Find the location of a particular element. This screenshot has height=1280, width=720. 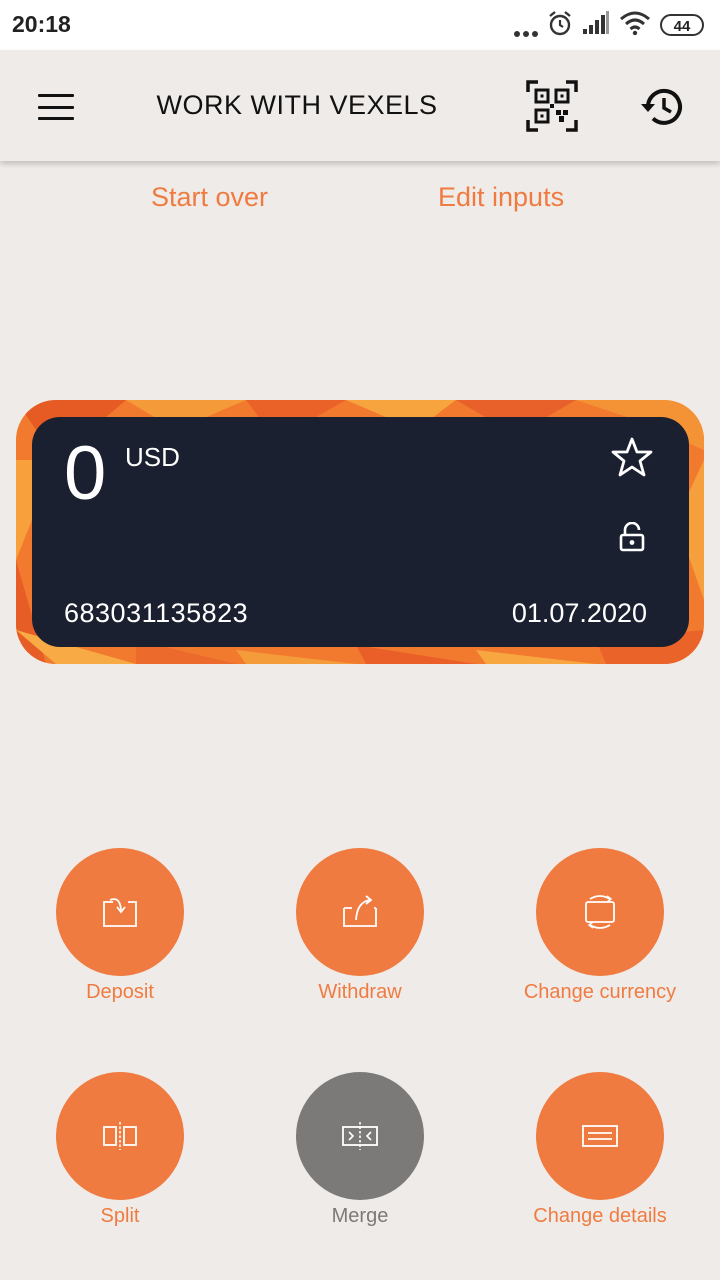

wifi-icon is located at coordinates (635, 23).